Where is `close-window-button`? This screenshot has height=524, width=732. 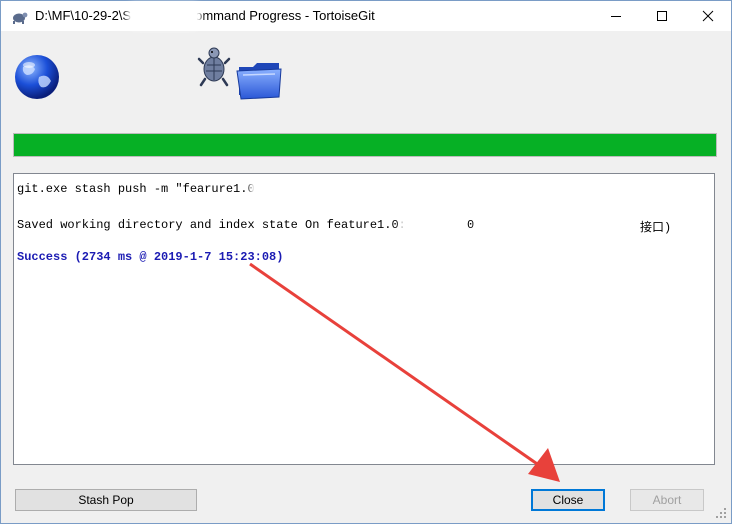
close-window-button is located at coordinates (708, 16).